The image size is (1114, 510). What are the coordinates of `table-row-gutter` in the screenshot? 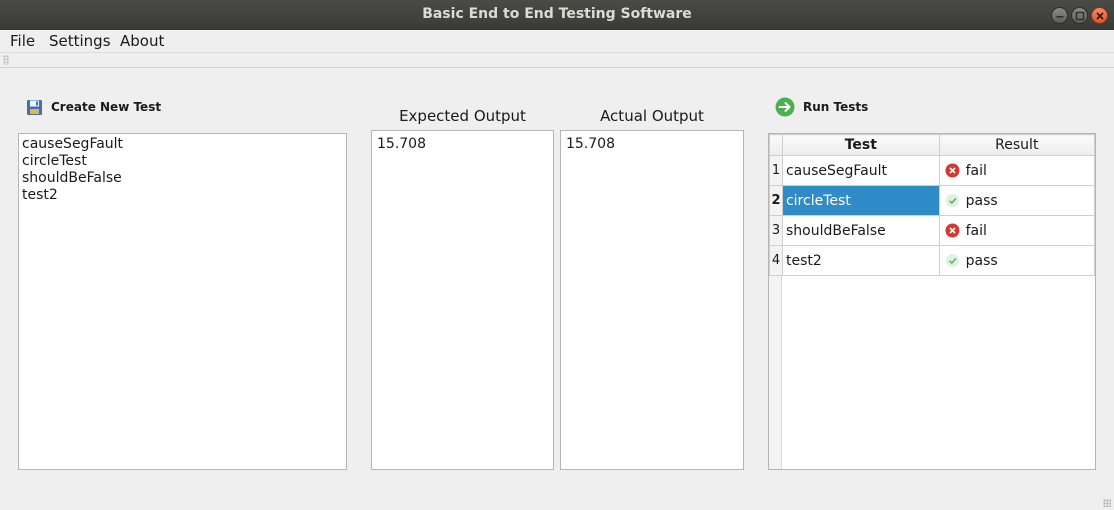 It's located at (775, 371).